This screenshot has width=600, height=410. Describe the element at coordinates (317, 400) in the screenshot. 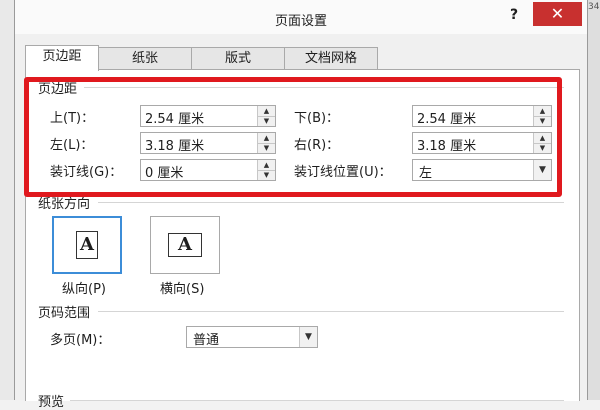

I see `preview-group-divider` at that location.